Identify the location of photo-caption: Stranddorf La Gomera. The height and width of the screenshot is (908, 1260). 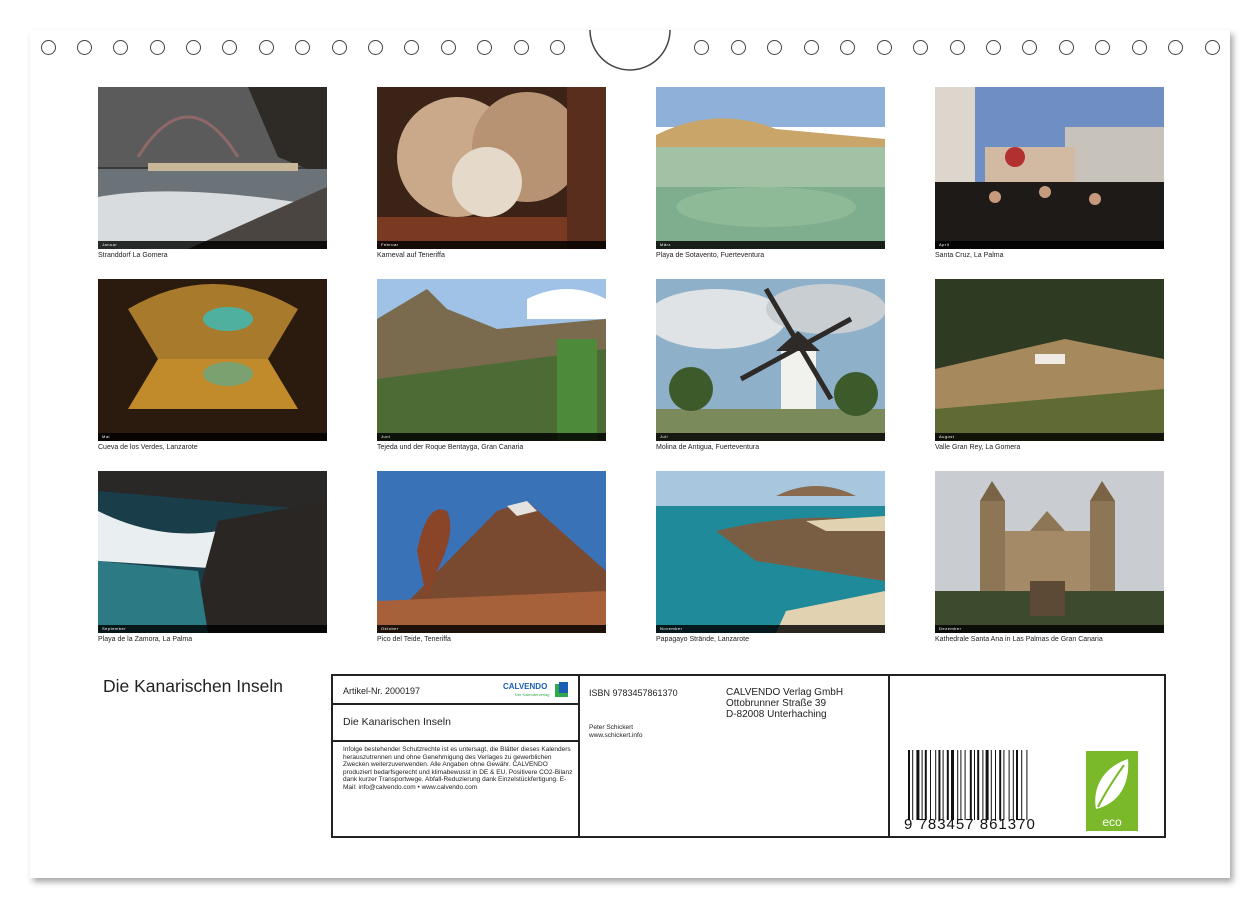
(133, 255).